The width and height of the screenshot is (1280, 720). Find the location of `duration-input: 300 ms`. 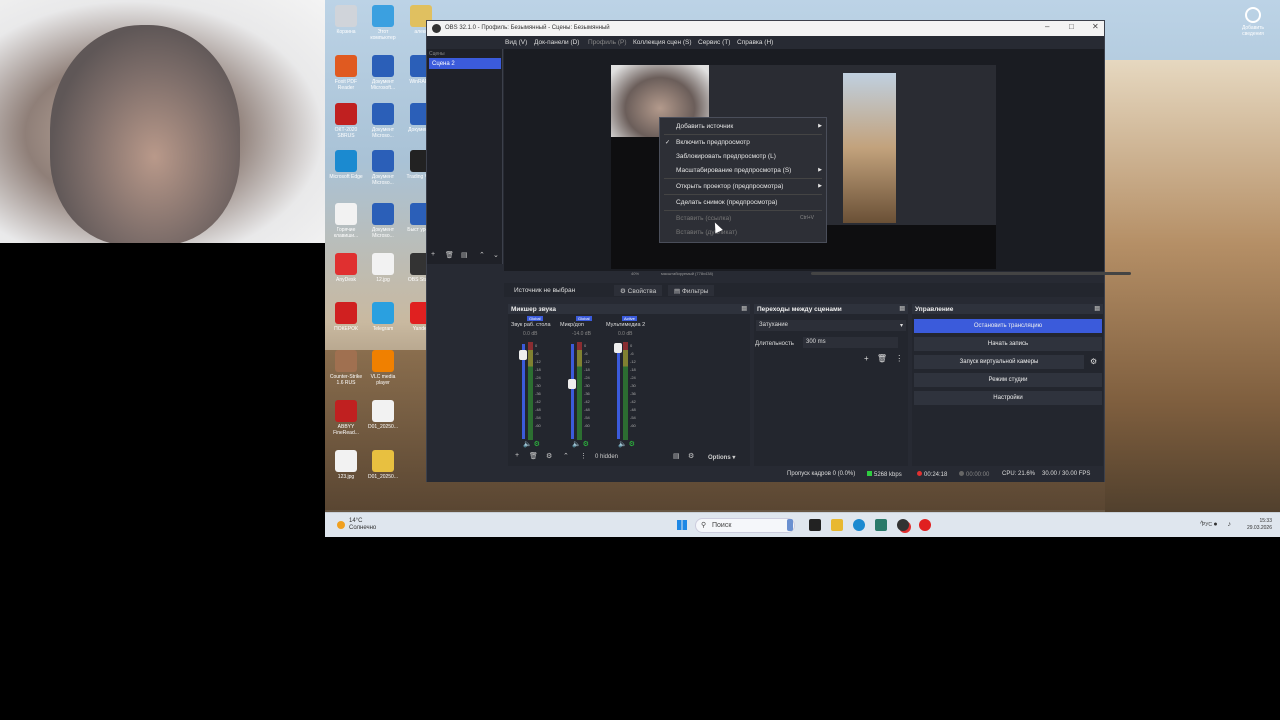

duration-input: 300 ms is located at coordinates (850, 342).